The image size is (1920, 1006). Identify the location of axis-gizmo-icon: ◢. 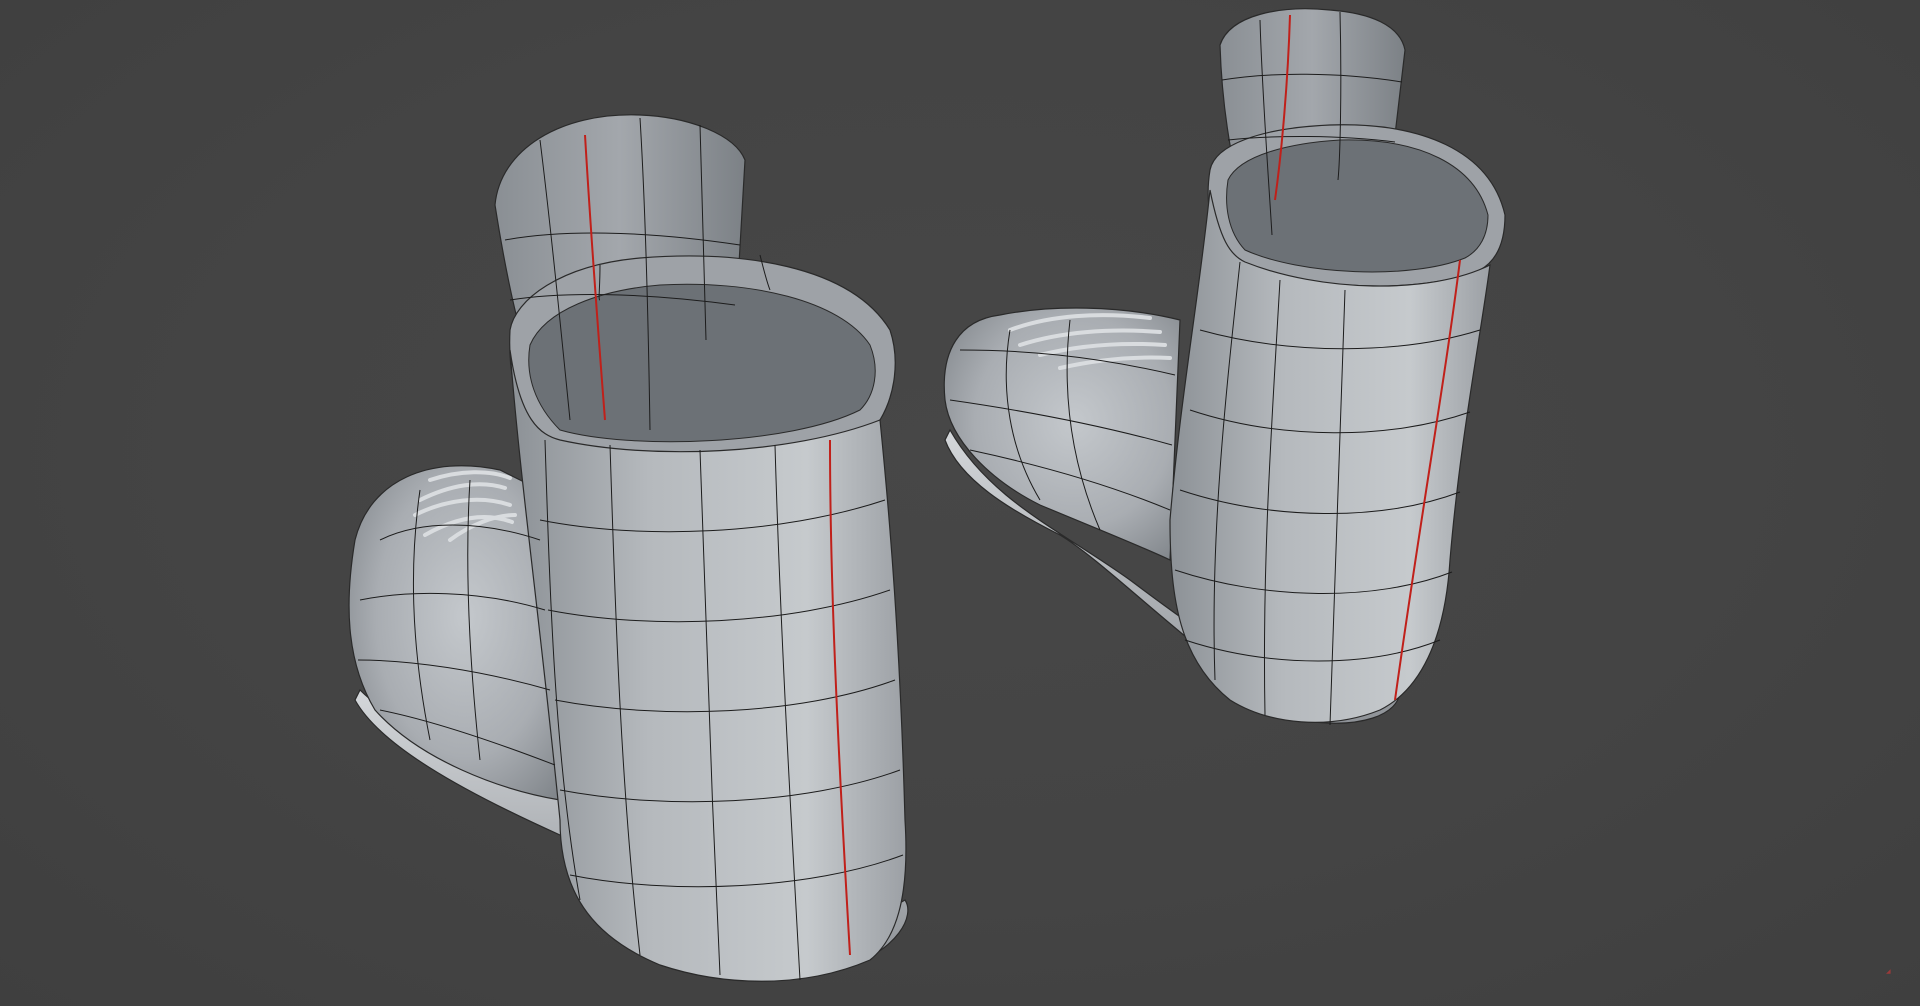
(1888, 972).